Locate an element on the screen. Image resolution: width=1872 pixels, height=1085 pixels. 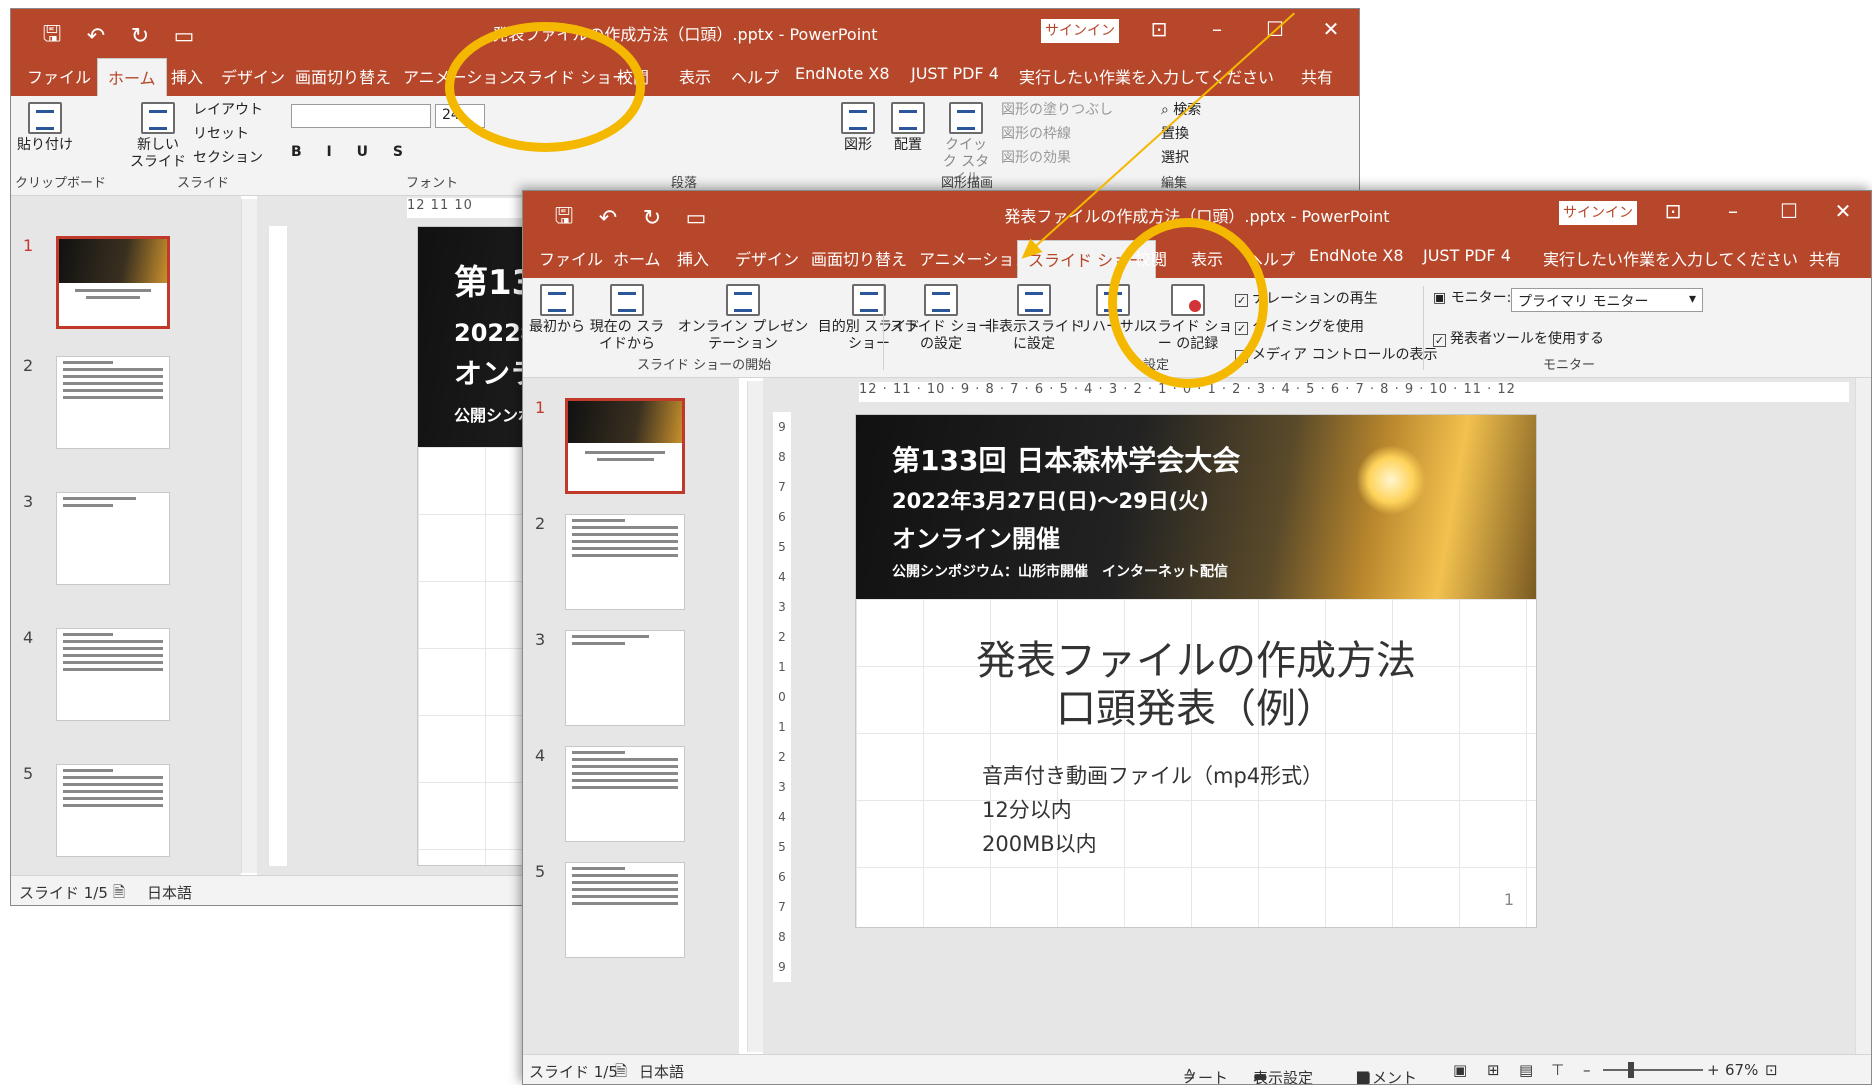
font-format-buttons: B I U S is located at coordinates (352, 152).